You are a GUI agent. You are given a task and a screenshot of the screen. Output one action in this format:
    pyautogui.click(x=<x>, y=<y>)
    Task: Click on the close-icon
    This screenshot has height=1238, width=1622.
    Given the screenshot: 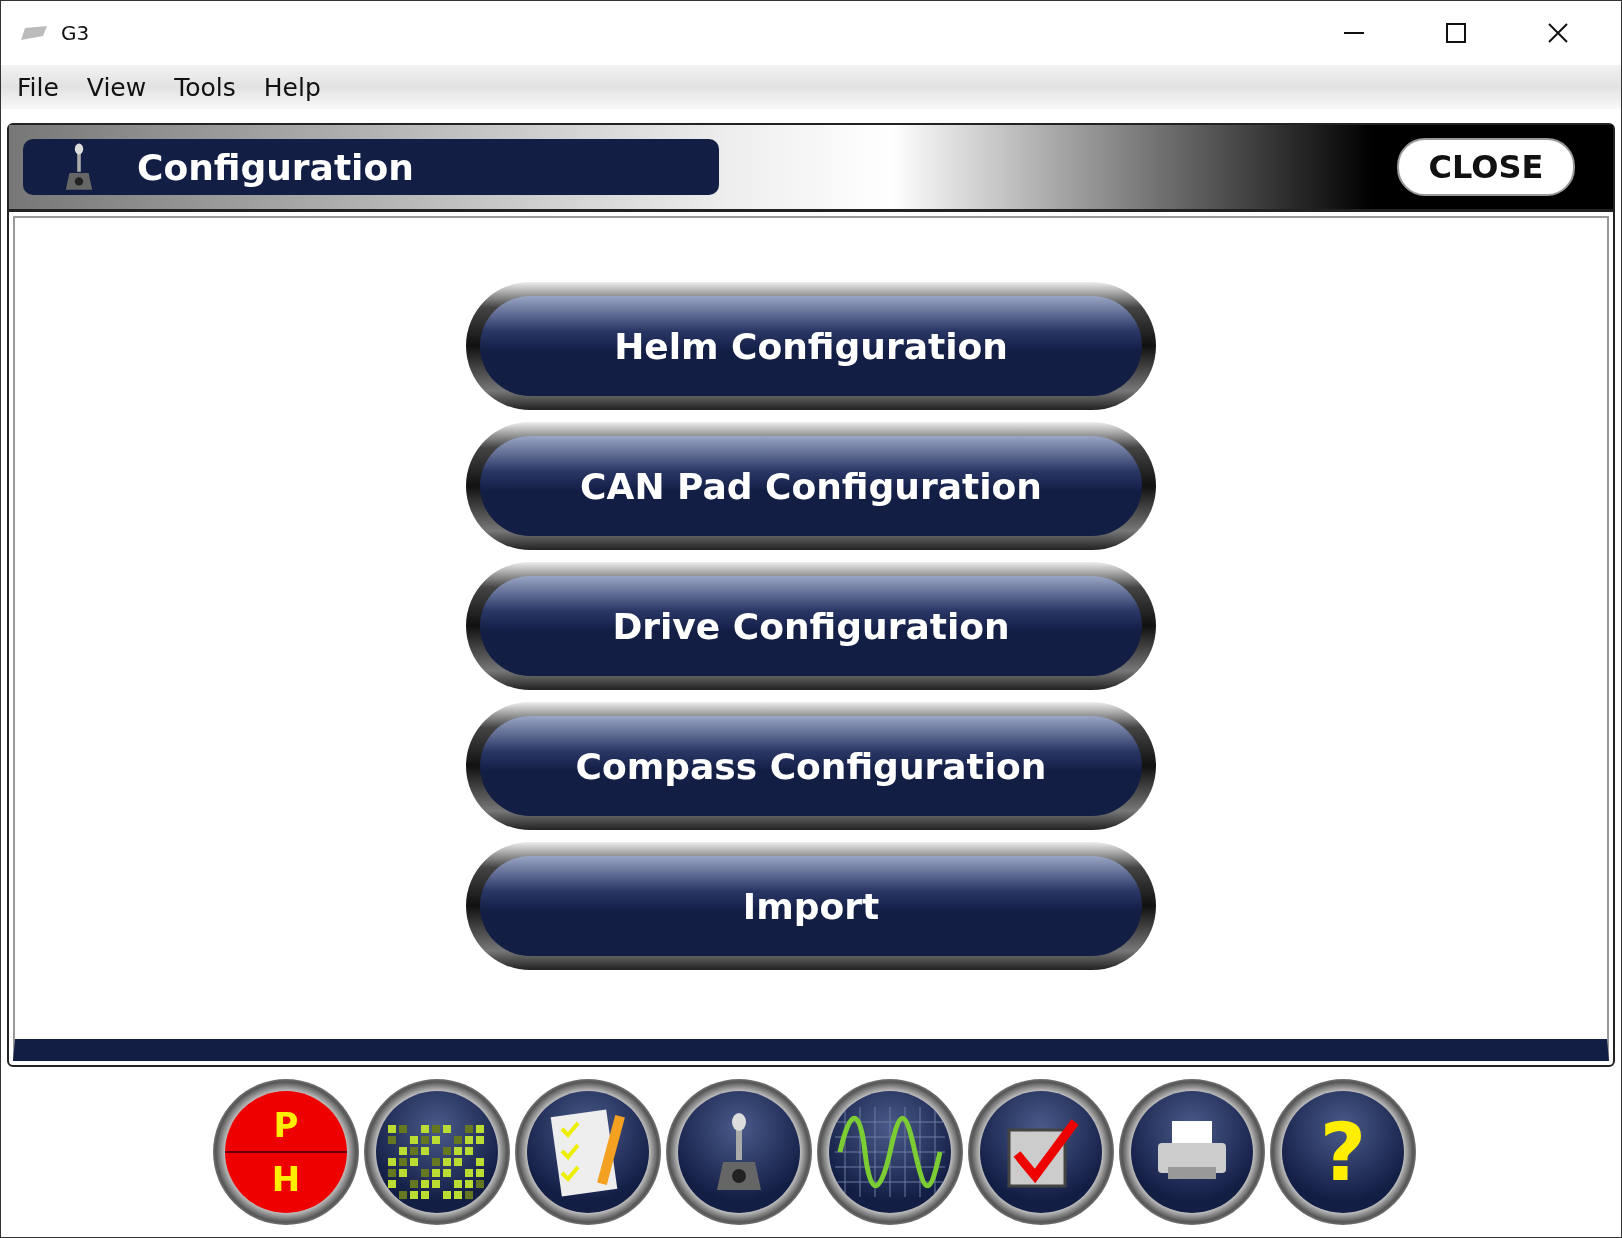 What is the action you would take?
    pyautogui.click(x=1558, y=33)
    